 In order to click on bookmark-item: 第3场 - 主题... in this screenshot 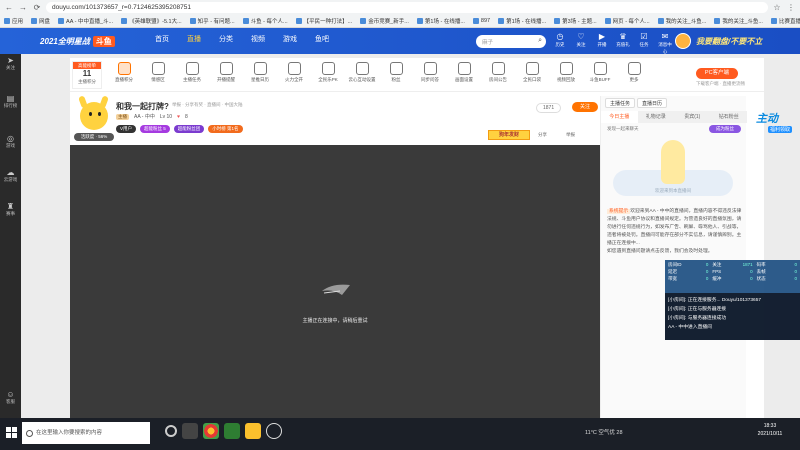, I will do `click(575, 21)`.